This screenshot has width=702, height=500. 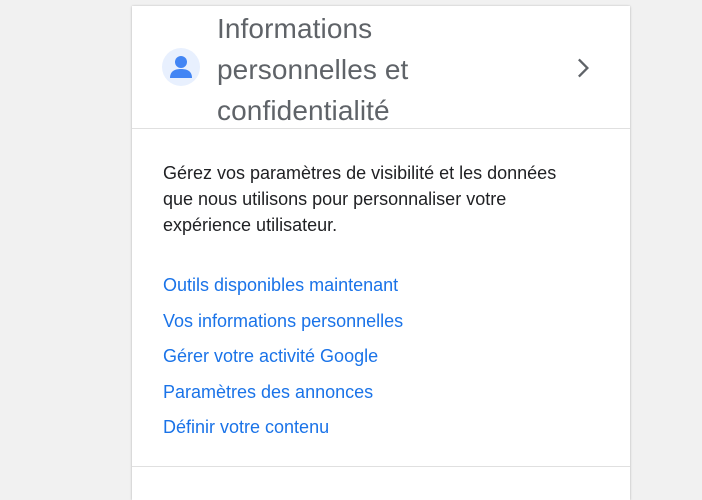 I want to click on list-item: Outils disponibles maintenant, so click(x=378, y=286).